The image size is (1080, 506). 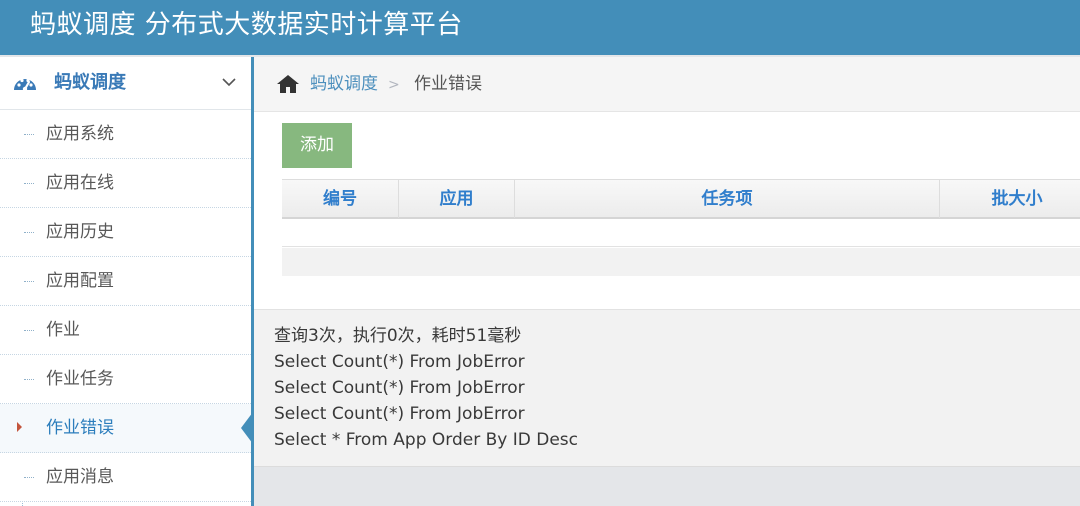 What do you see at coordinates (125, 232) in the screenshot?
I see `sidebar-item-app-history: 应用历史` at bounding box center [125, 232].